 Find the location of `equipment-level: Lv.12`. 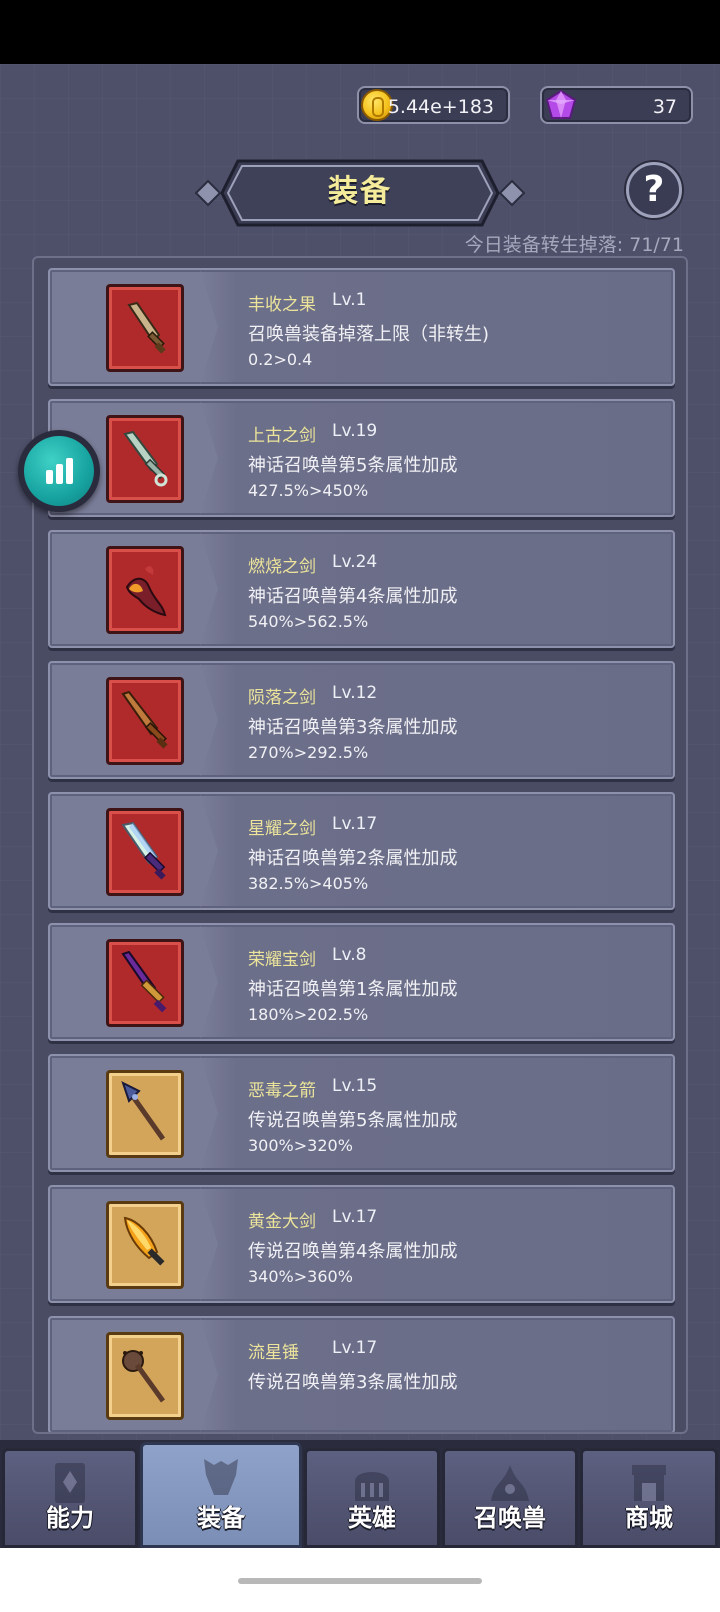

equipment-level: Lv.12 is located at coordinates (355, 693).